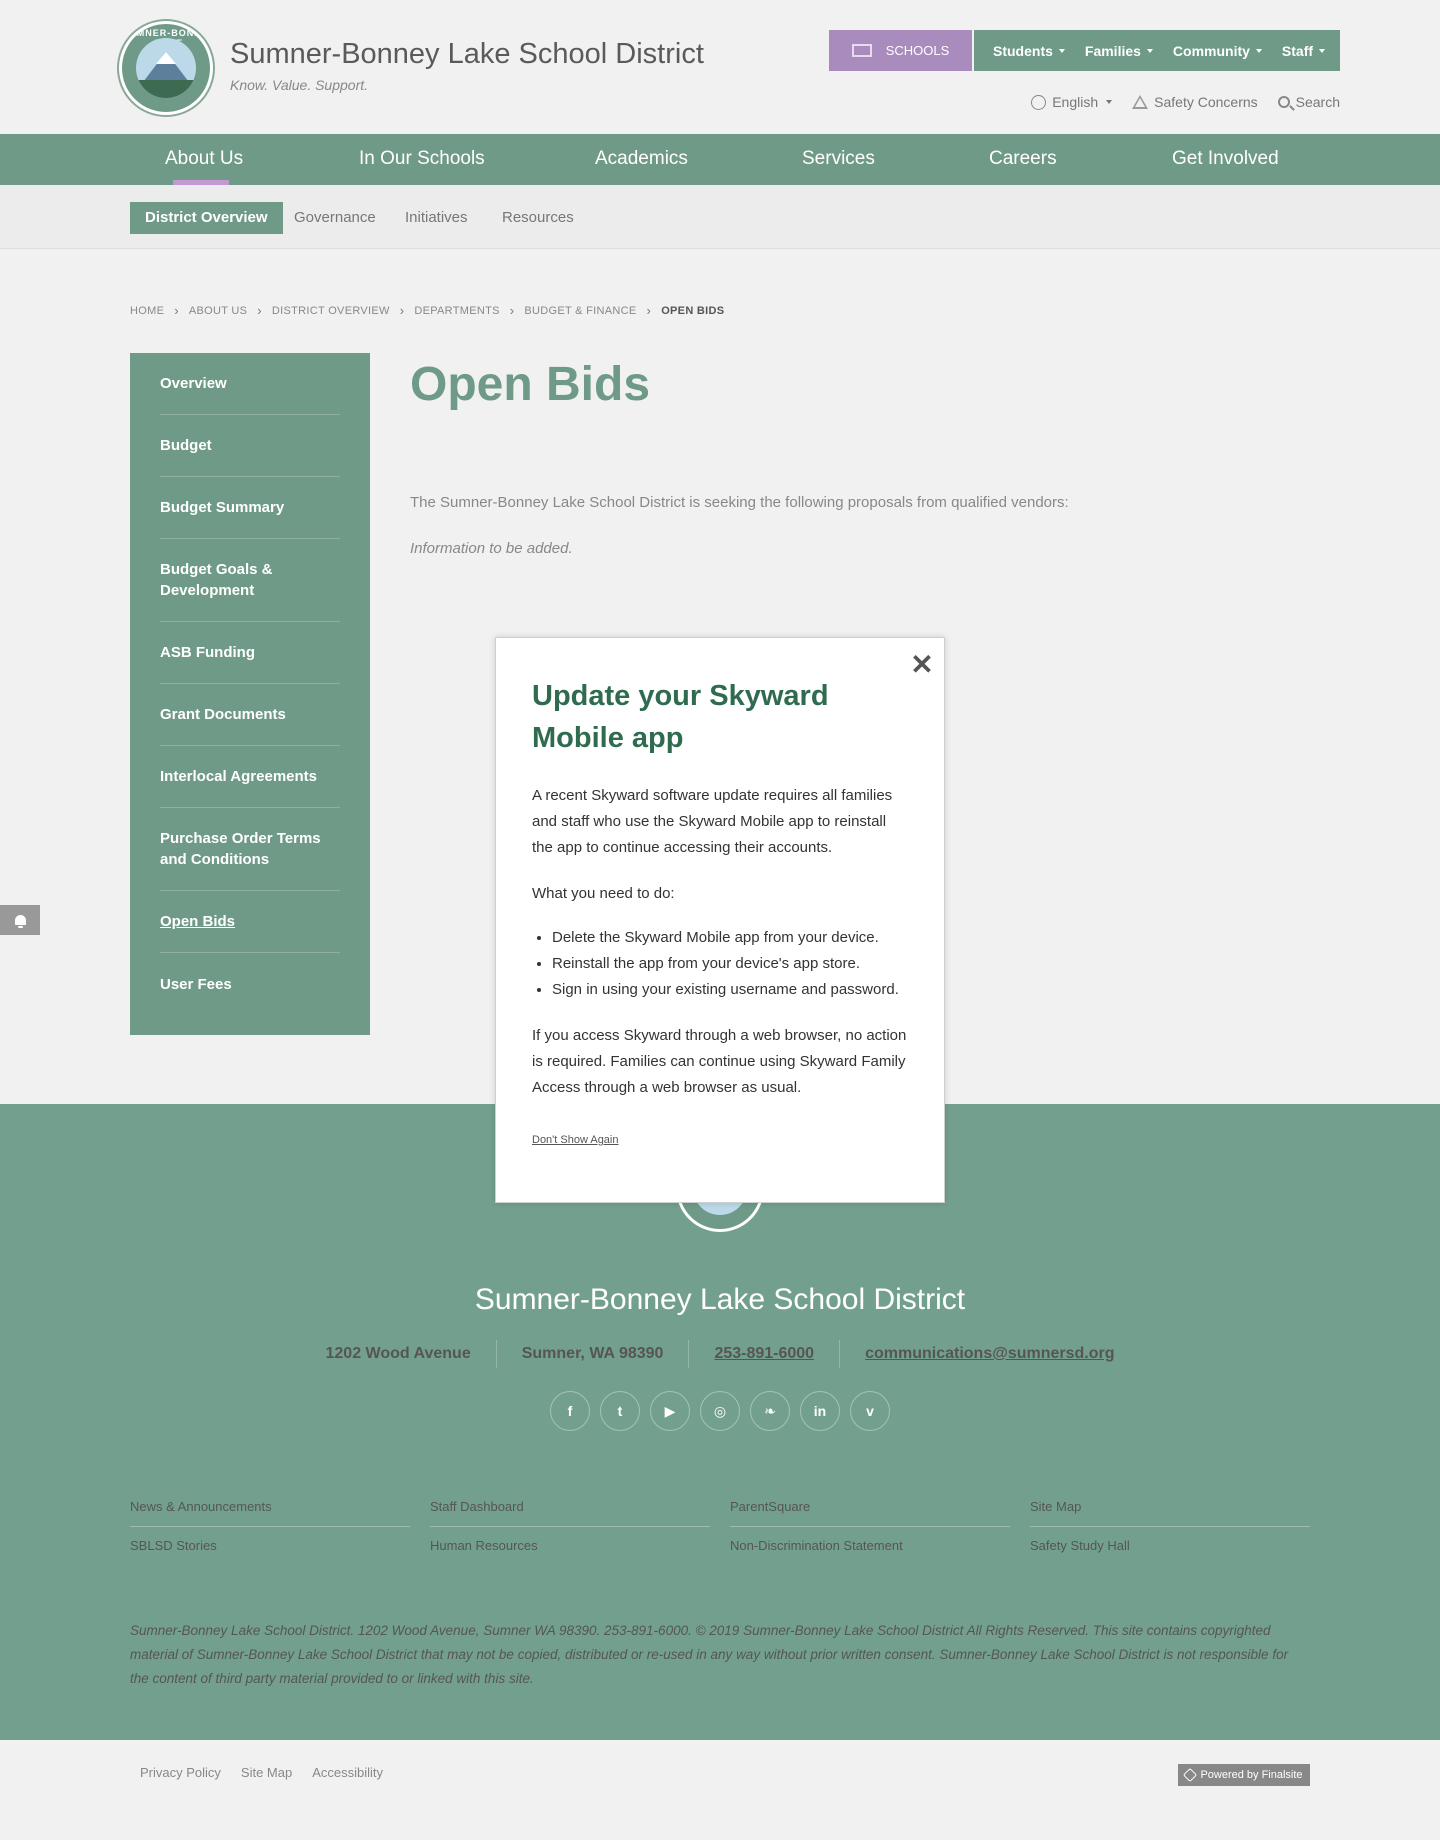  I want to click on footer-email-link: communications@sumnersd.org, so click(989, 1353).